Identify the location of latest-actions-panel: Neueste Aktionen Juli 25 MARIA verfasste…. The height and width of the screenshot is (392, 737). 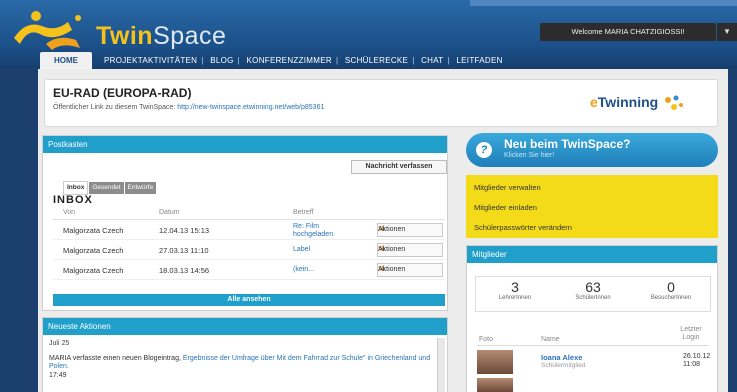
(245, 354).